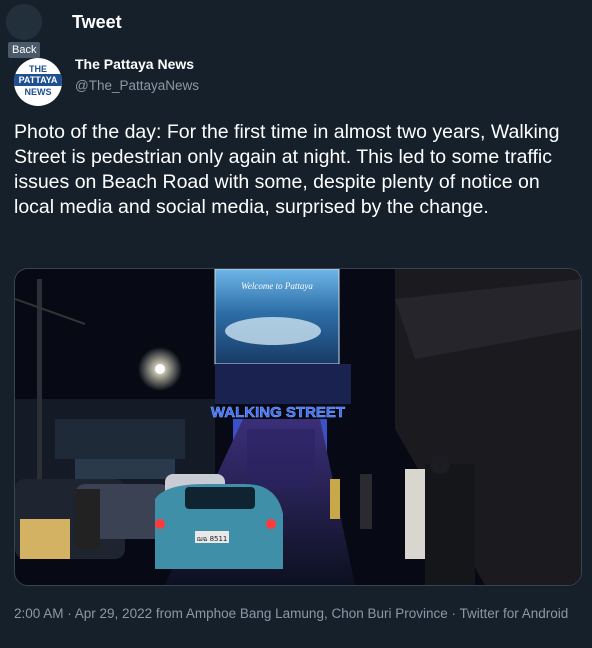  What do you see at coordinates (283, 384) in the screenshot?
I see `gate-frame` at bounding box center [283, 384].